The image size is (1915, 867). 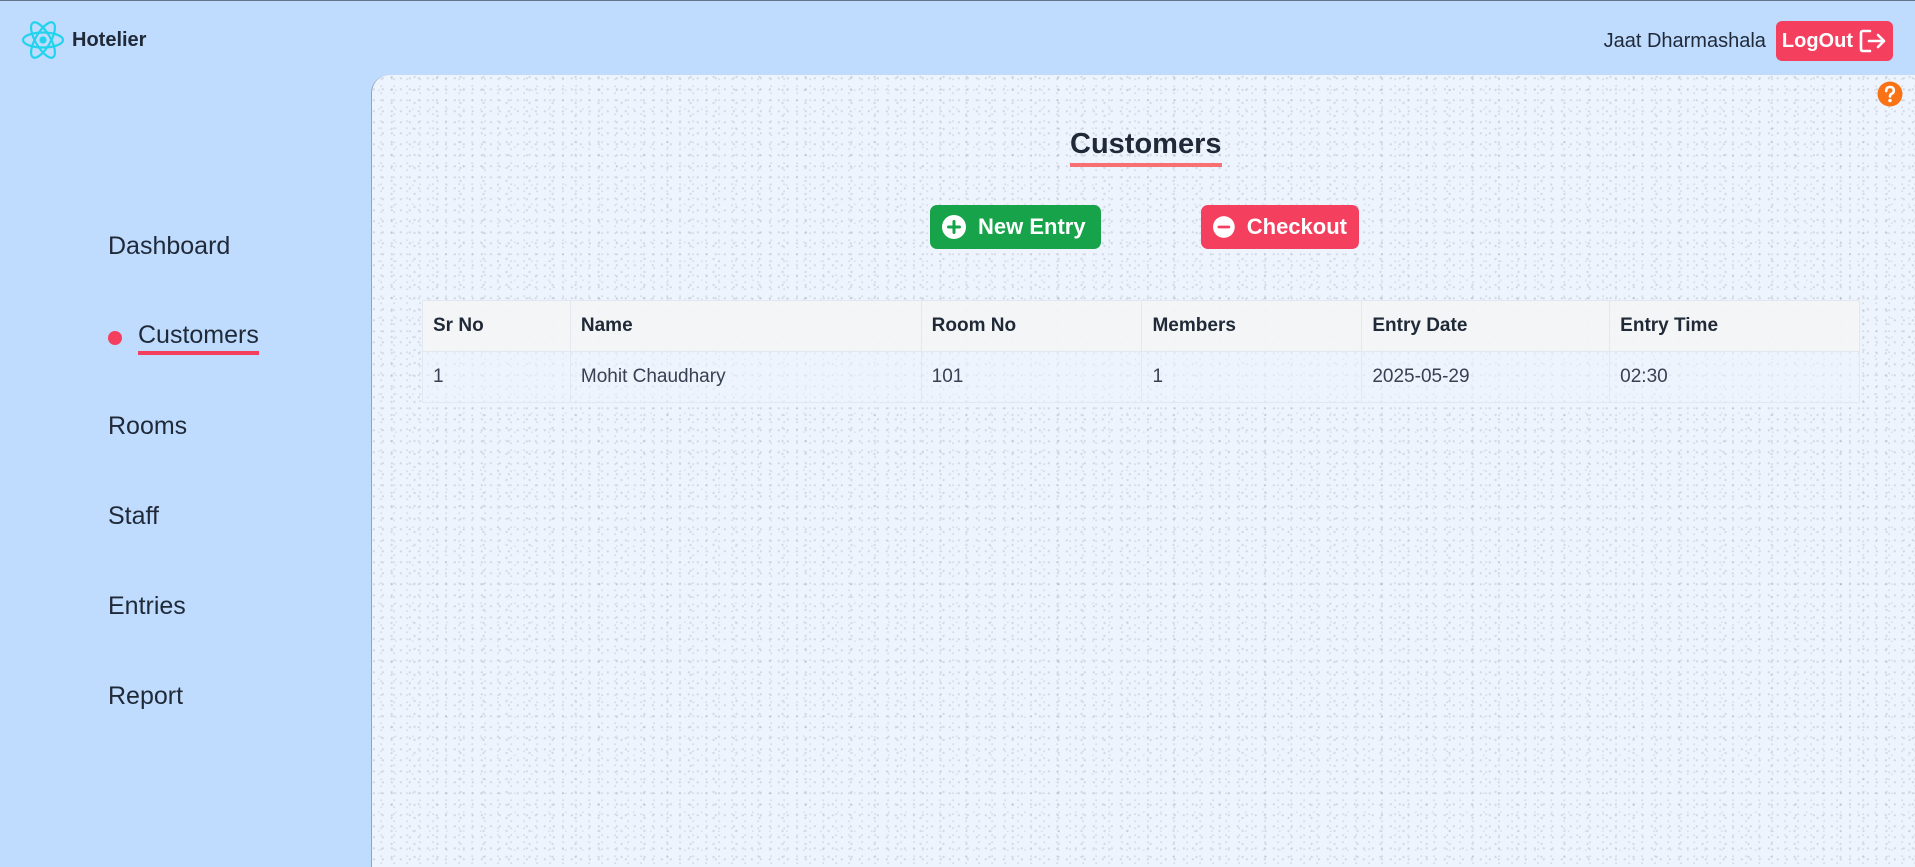 What do you see at coordinates (1224, 227) in the screenshot?
I see `minus-circle-icon` at bounding box center [1224, 227].